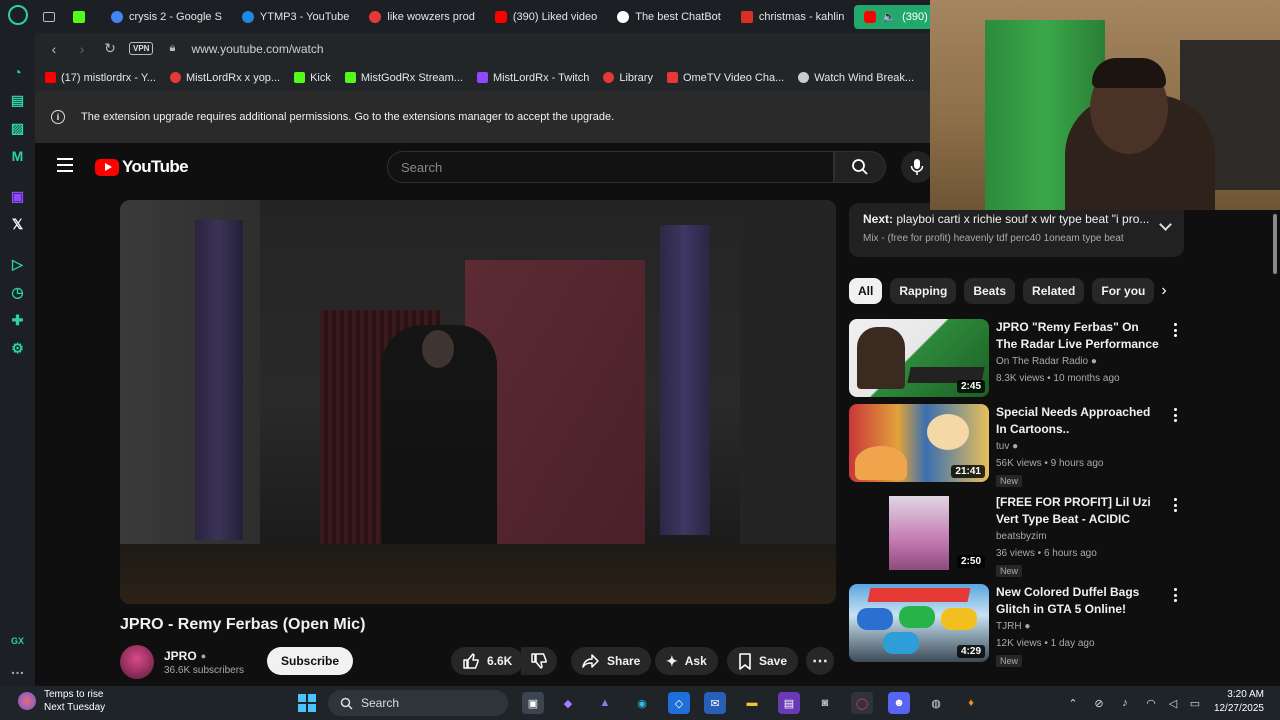  What do you see at coordinates (17, 15) in the screenshot?
I see `opera-logo-icon` at bounding box center [17, 15].